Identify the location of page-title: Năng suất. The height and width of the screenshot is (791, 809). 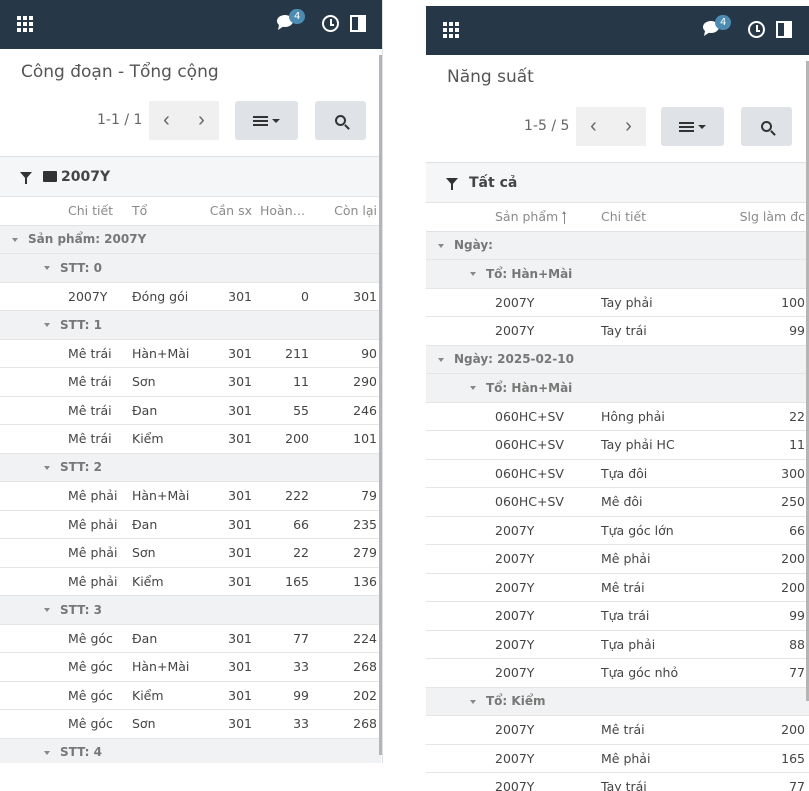
(490, 77).